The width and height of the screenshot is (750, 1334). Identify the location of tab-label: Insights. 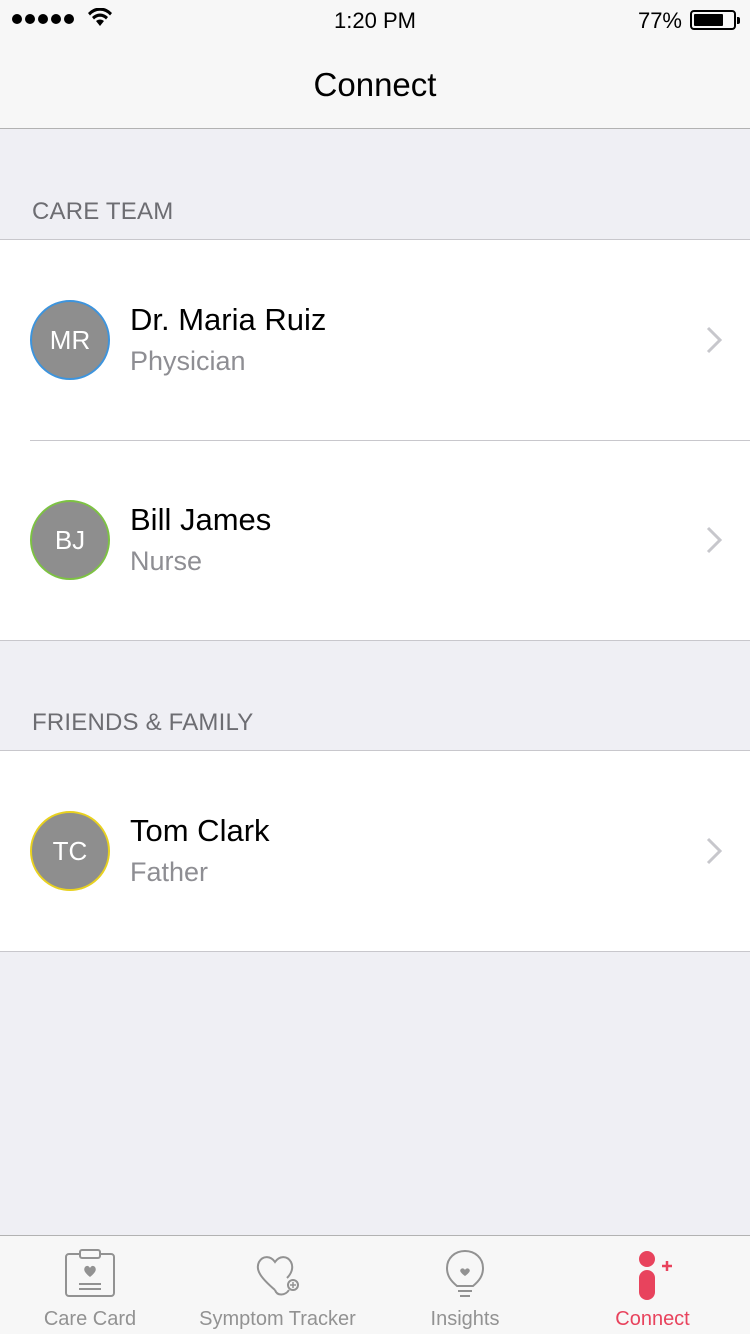
(465, 1319).